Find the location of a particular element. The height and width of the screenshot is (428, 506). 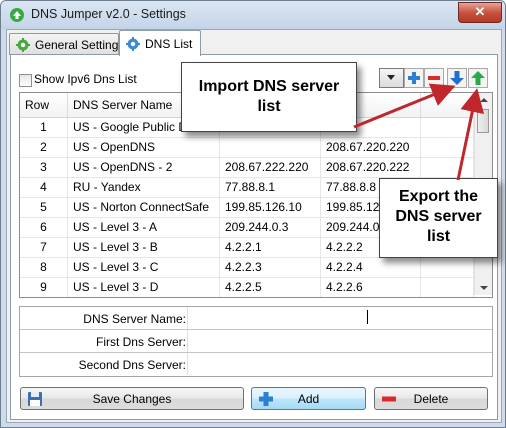

dns-name-cell: US - OpenDNS - 2 is located at coordinates (144, 167).